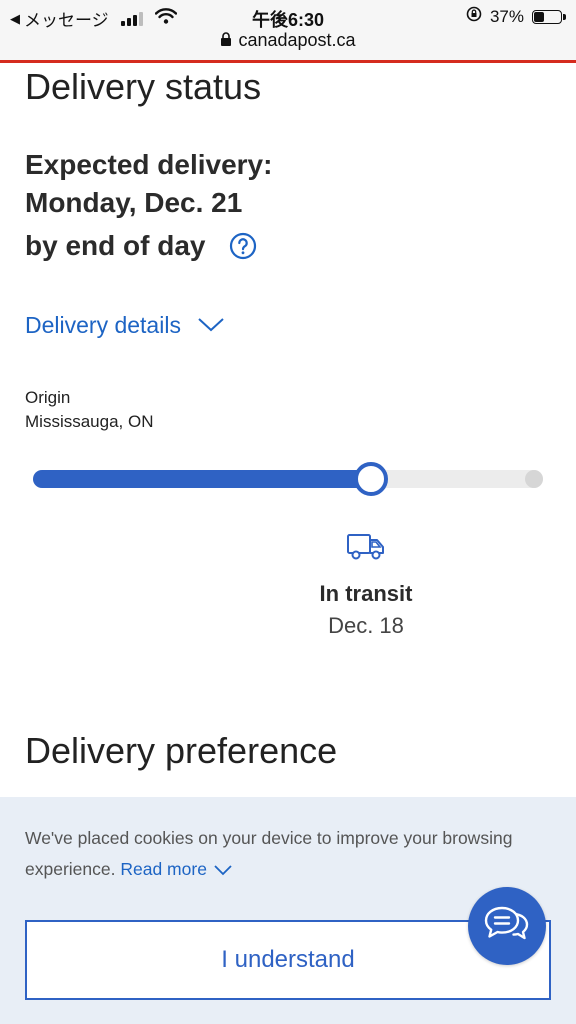 The width and height of the screenshot is (576, 1024). Describe the element at coordinates (143, 86) in the screenshot. I see `delivery-status-heading: Delivery status` at that location.